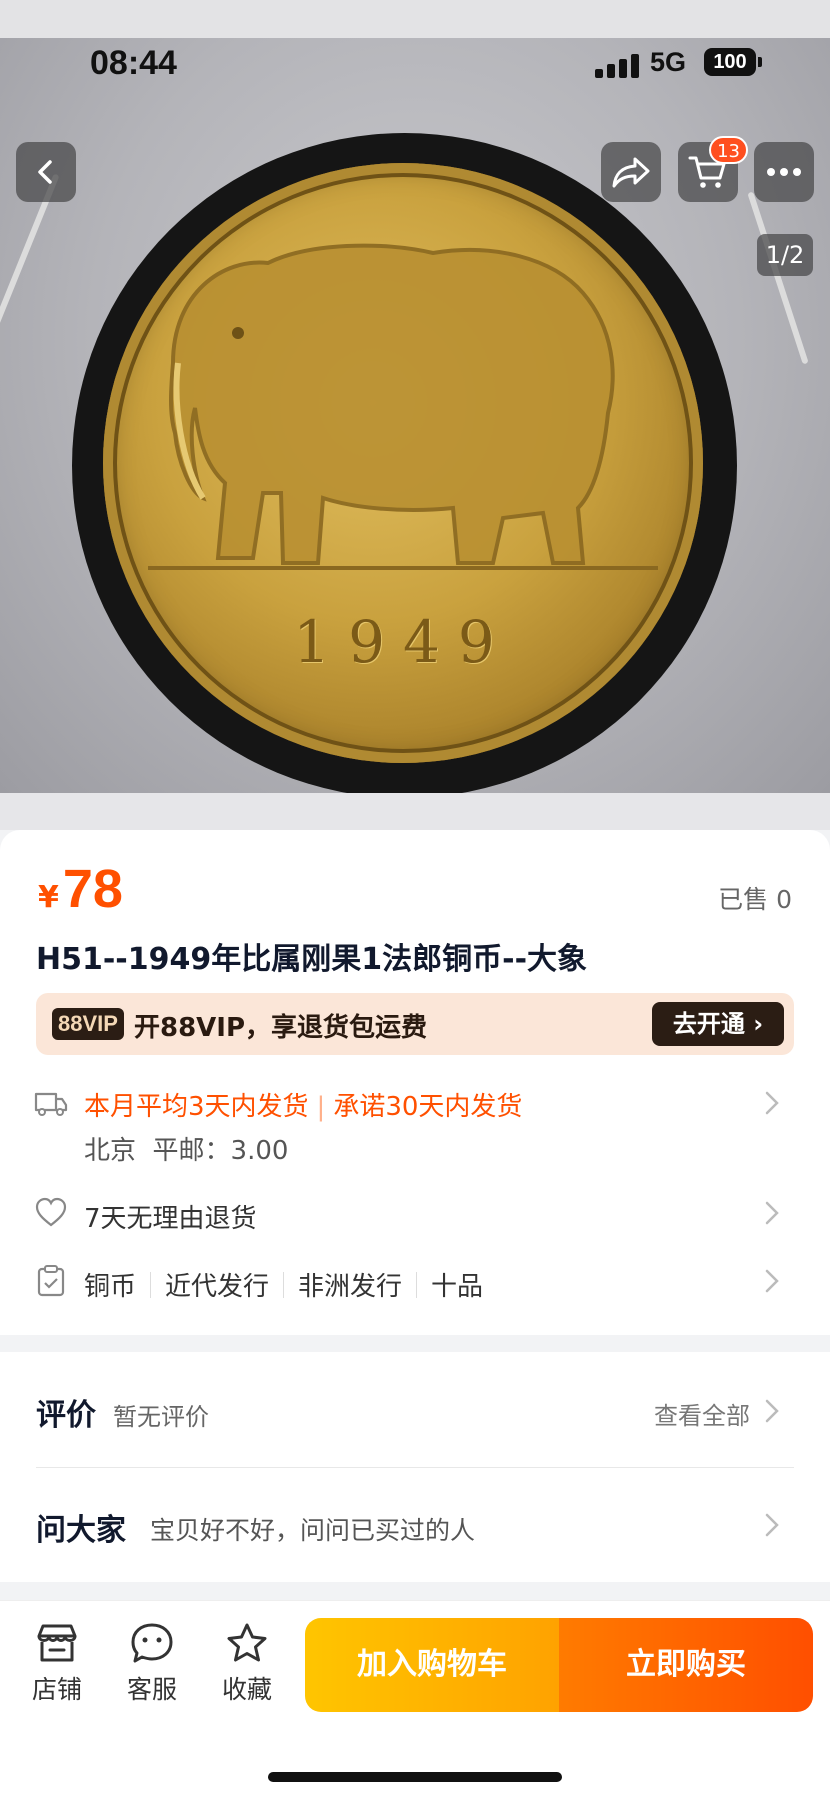  Describe the element at coordinates (92, 889) in the screenshot. I see `price-value: 78` at that location.